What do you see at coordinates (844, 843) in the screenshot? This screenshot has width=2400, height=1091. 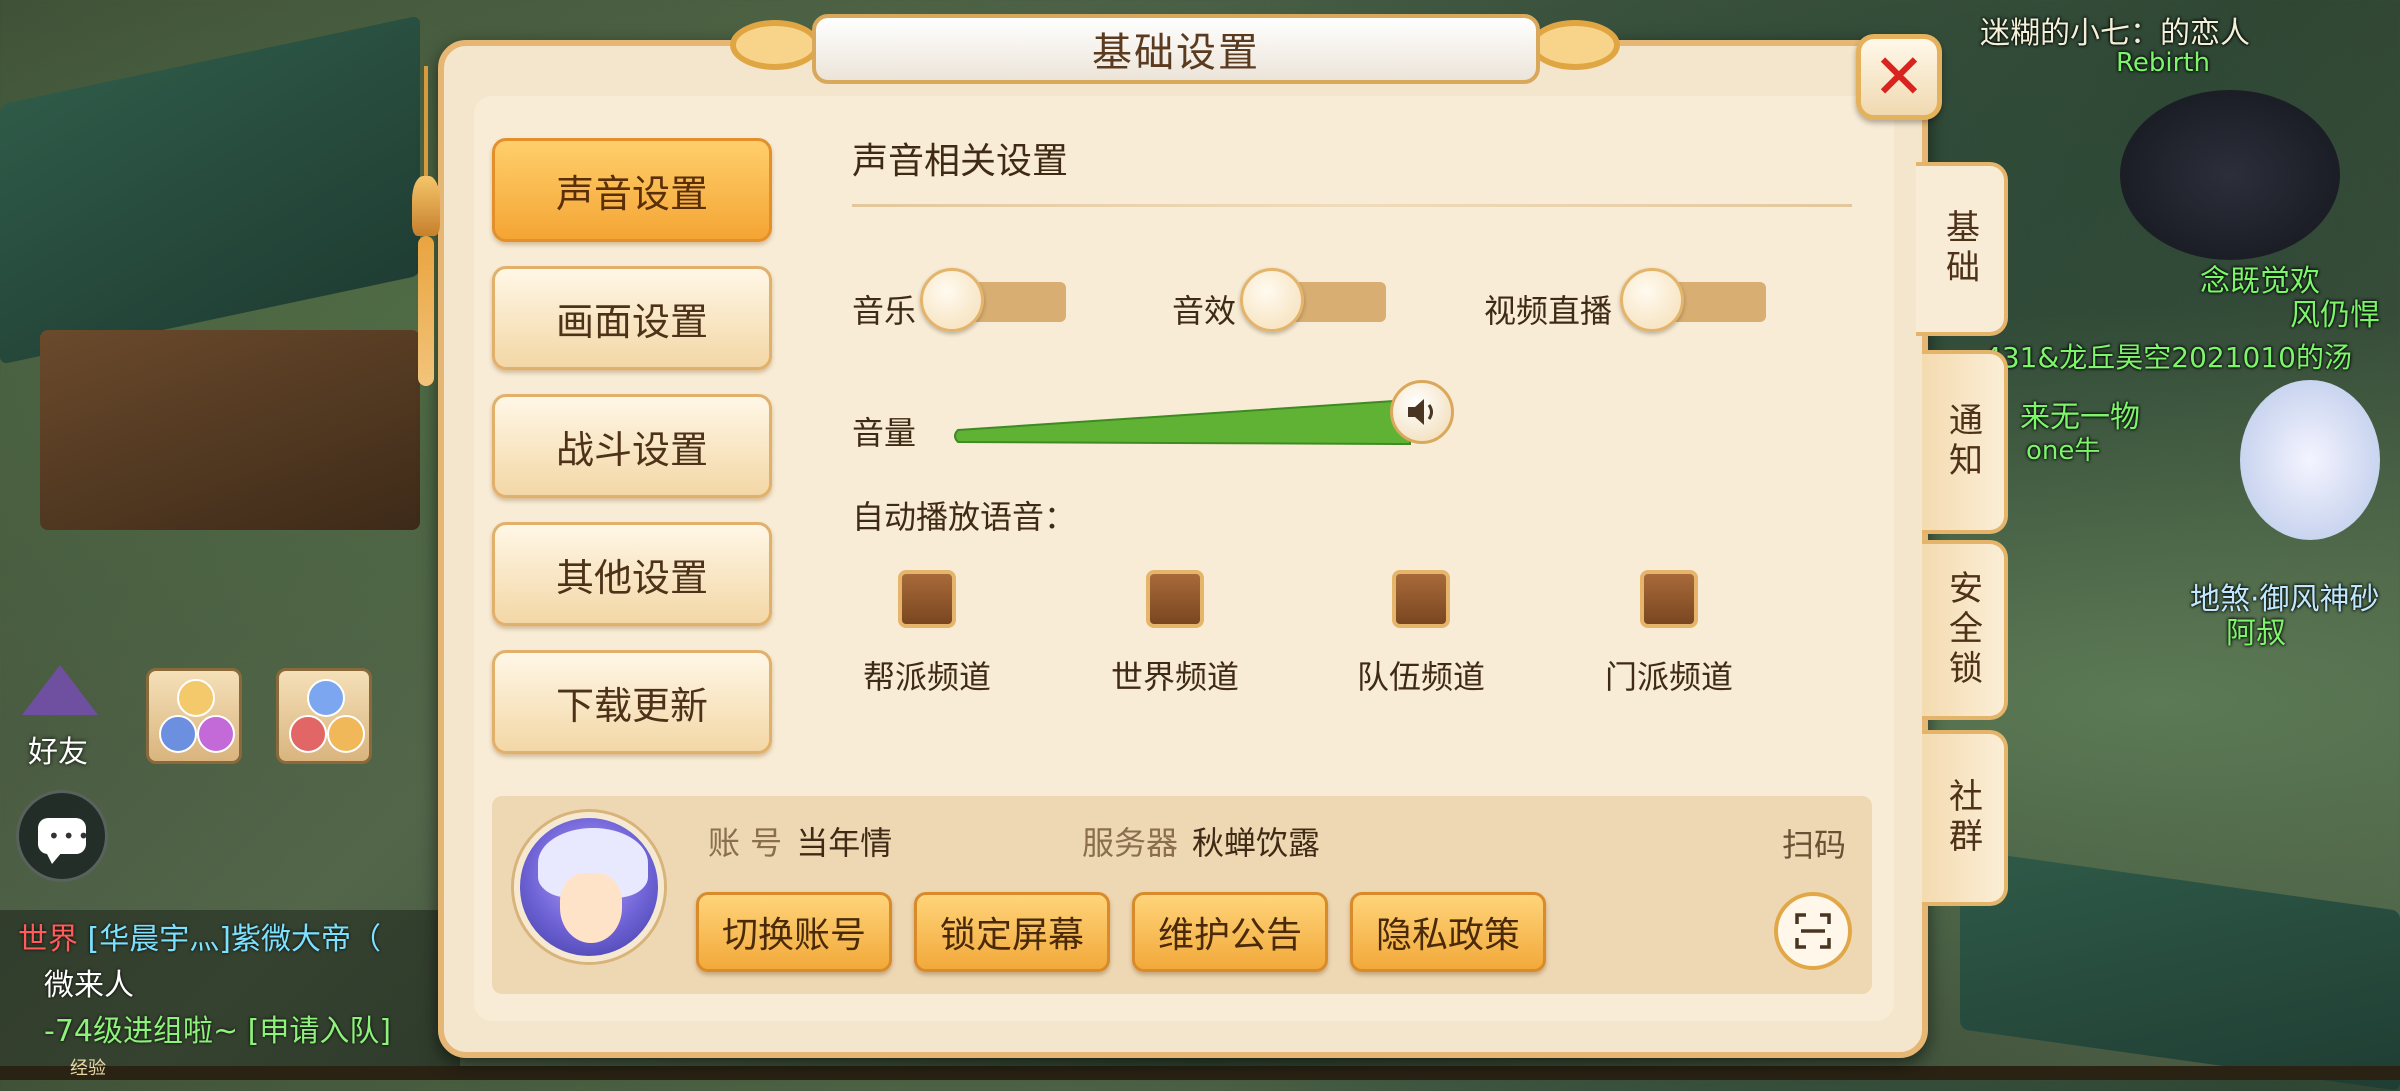 I see `account-value: 当年情` at bounding box center [844, 843].